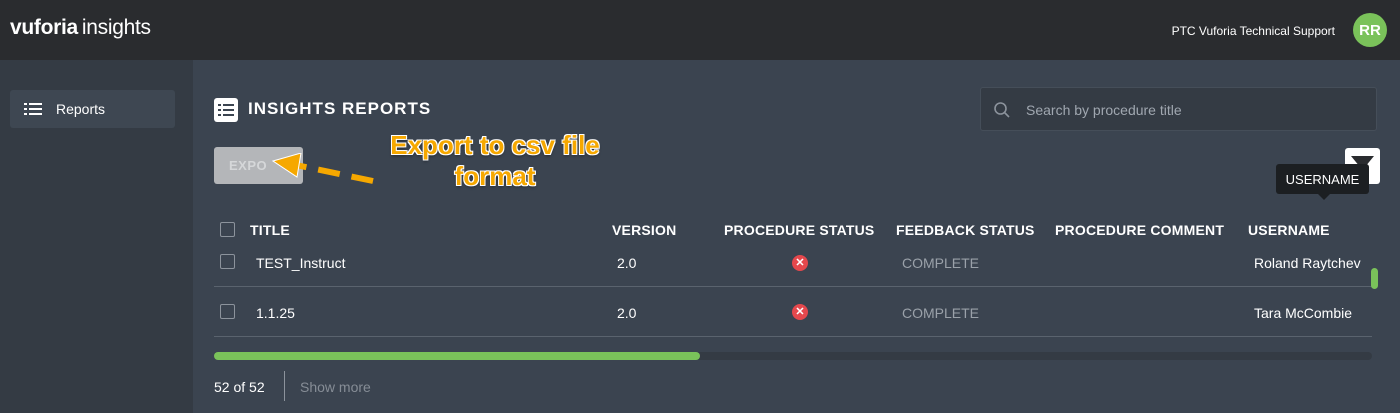 This screenshot has width=1400, height=413. What do you see at coordinates (239, 387) in the screenshot?
I see `result-count: 52 of 52` at bounding box center [239, 387].